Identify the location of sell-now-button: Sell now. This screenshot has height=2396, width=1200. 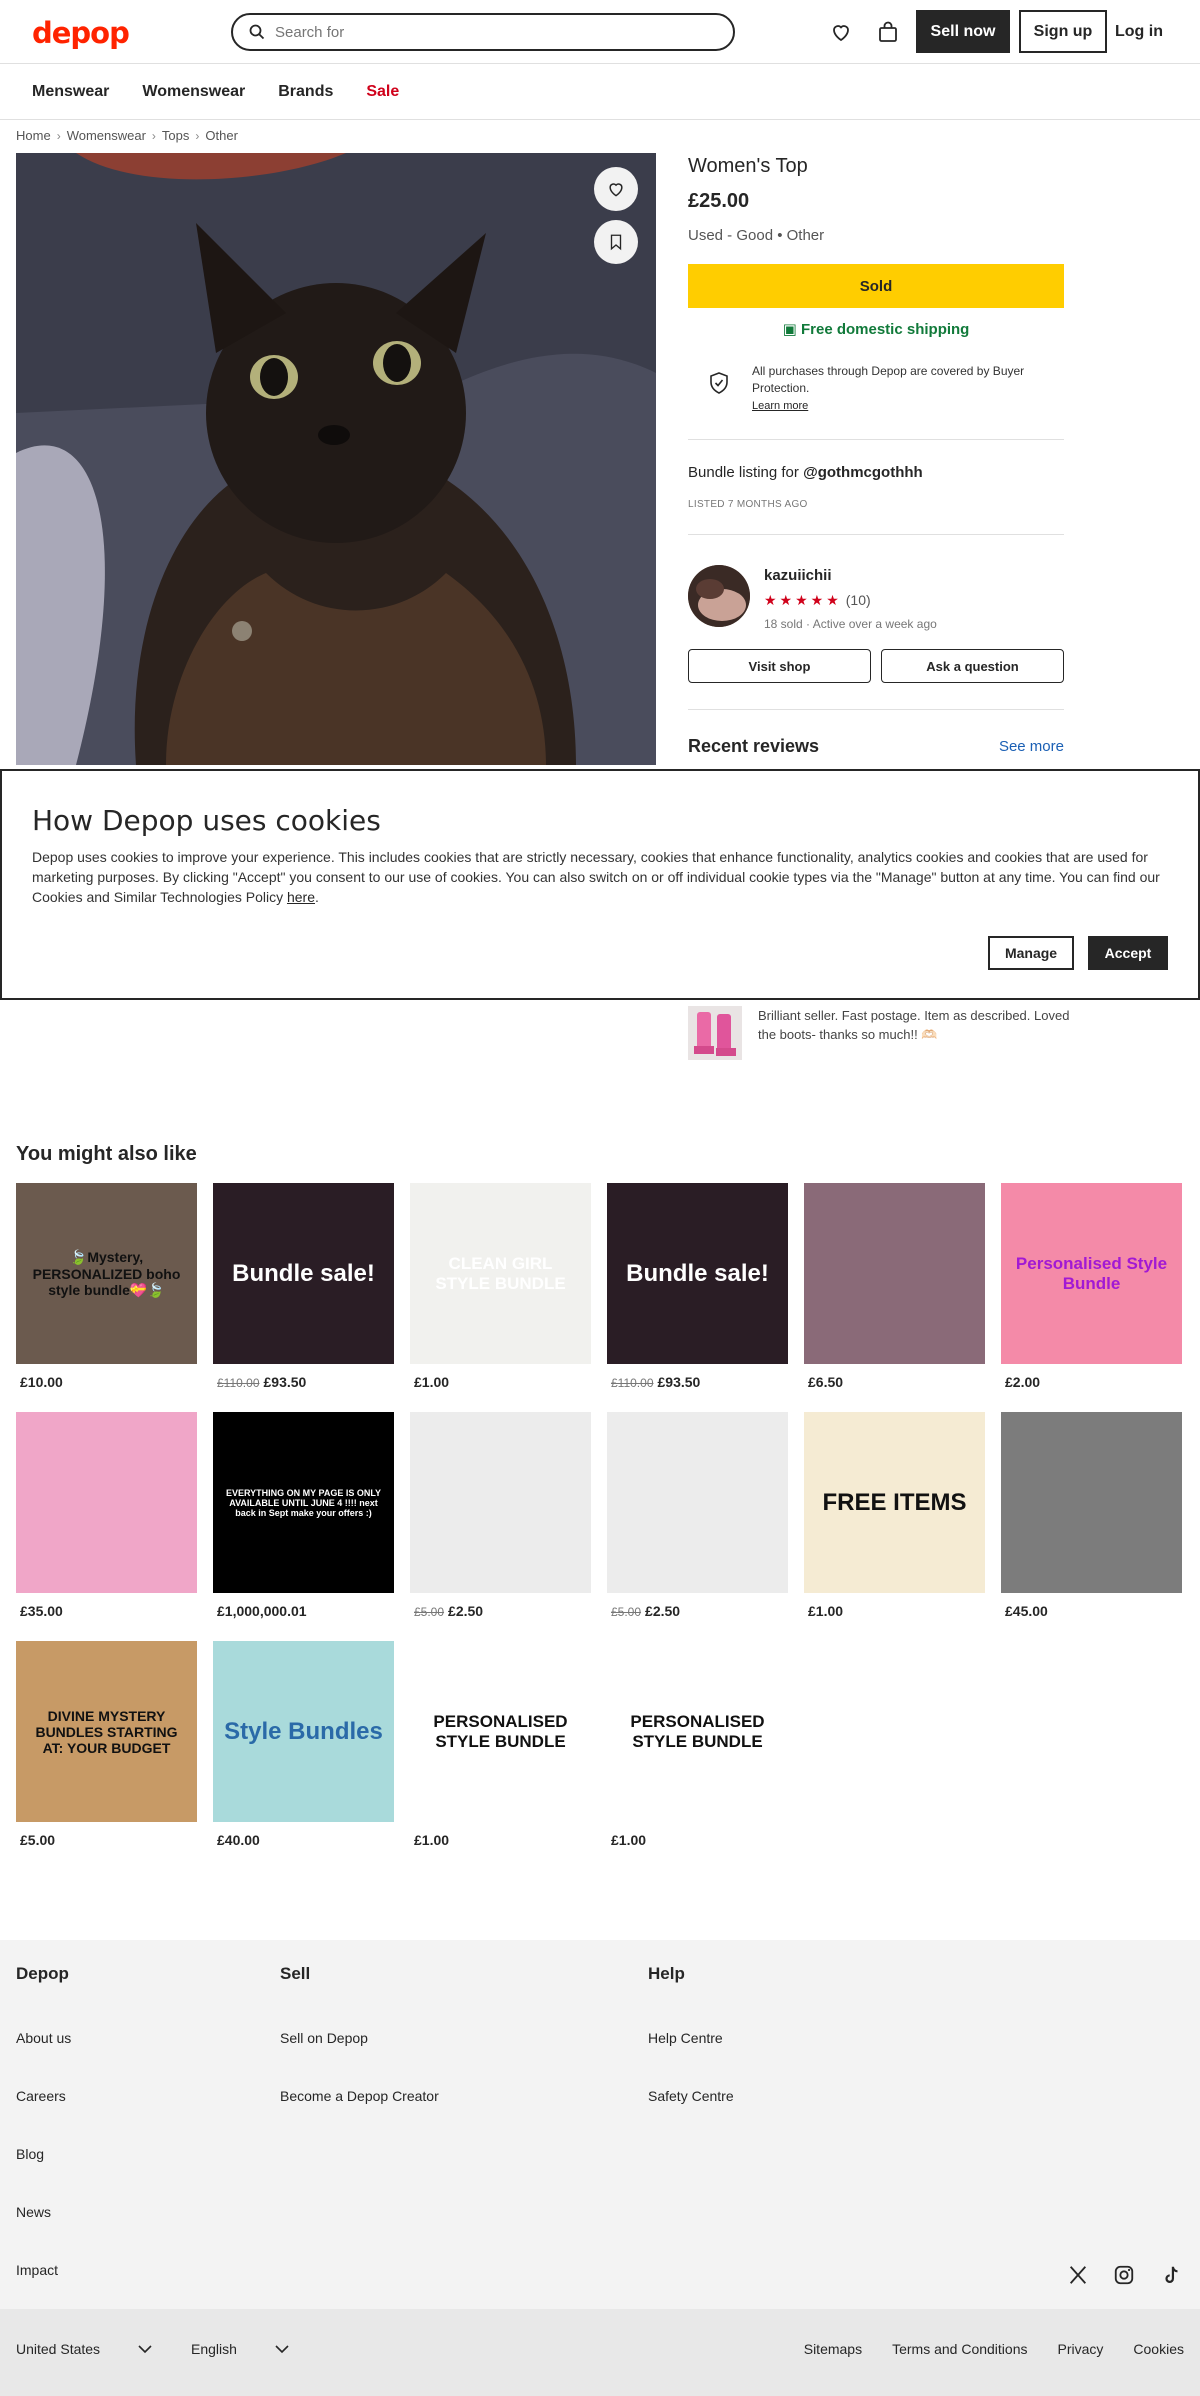
(963, 31).